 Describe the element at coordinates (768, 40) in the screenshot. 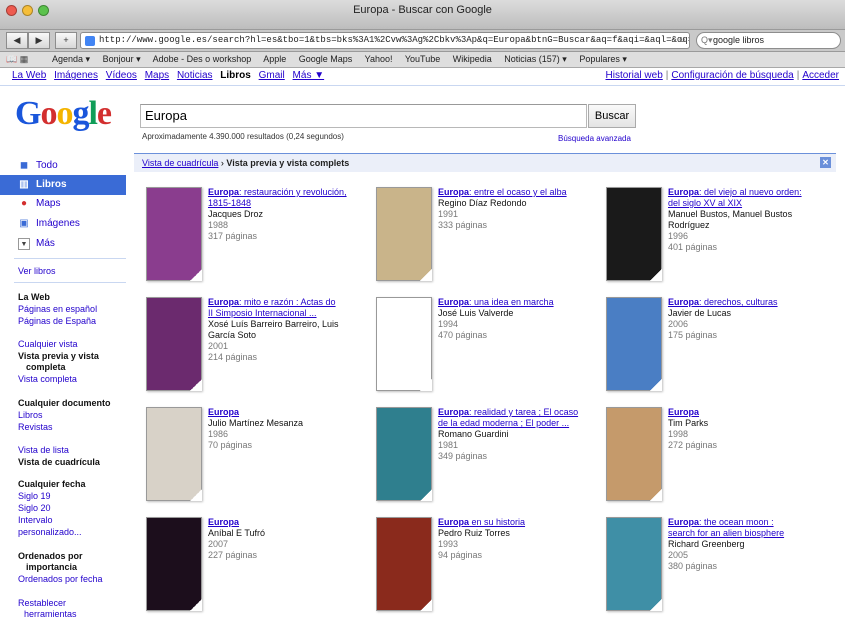

I see `browser-search-field: Q▾ google libros` at that location.